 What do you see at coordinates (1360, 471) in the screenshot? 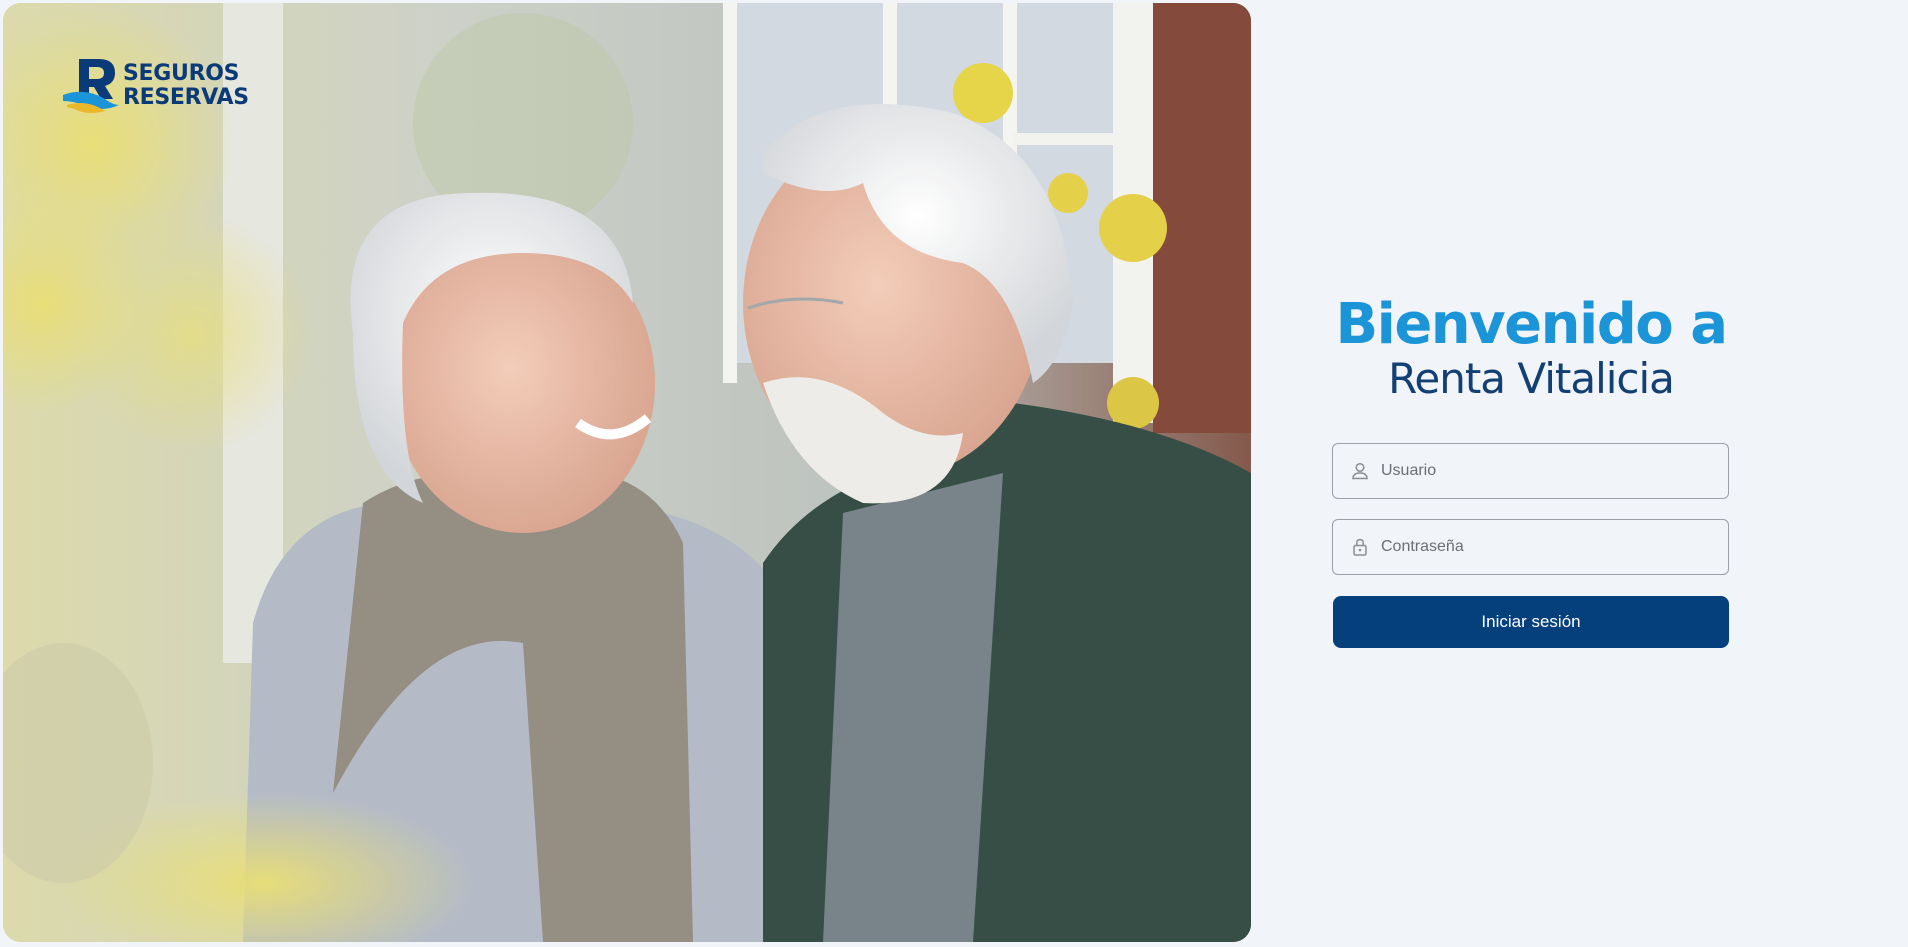
I see `user-icon` at bounding box center [1360, 471].